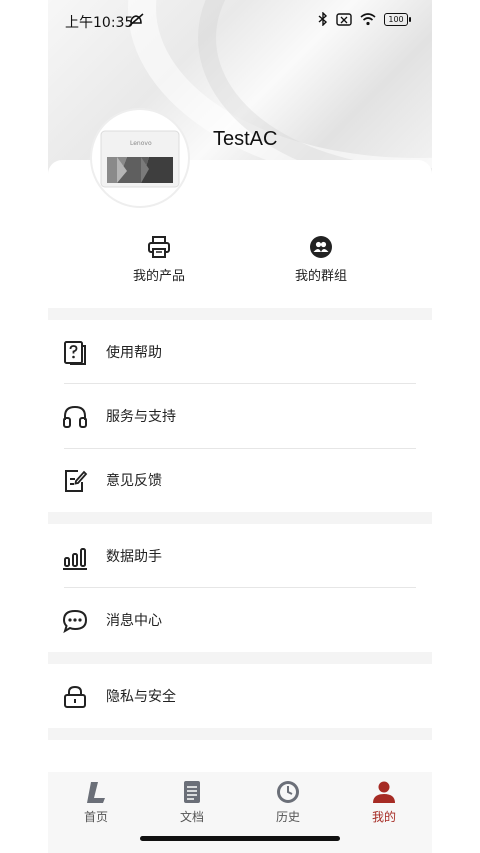 The image size is (480, 853). Describe the element at coordinates (323, 19) in the screenshot. I see `bluetooth-icon` at that location.